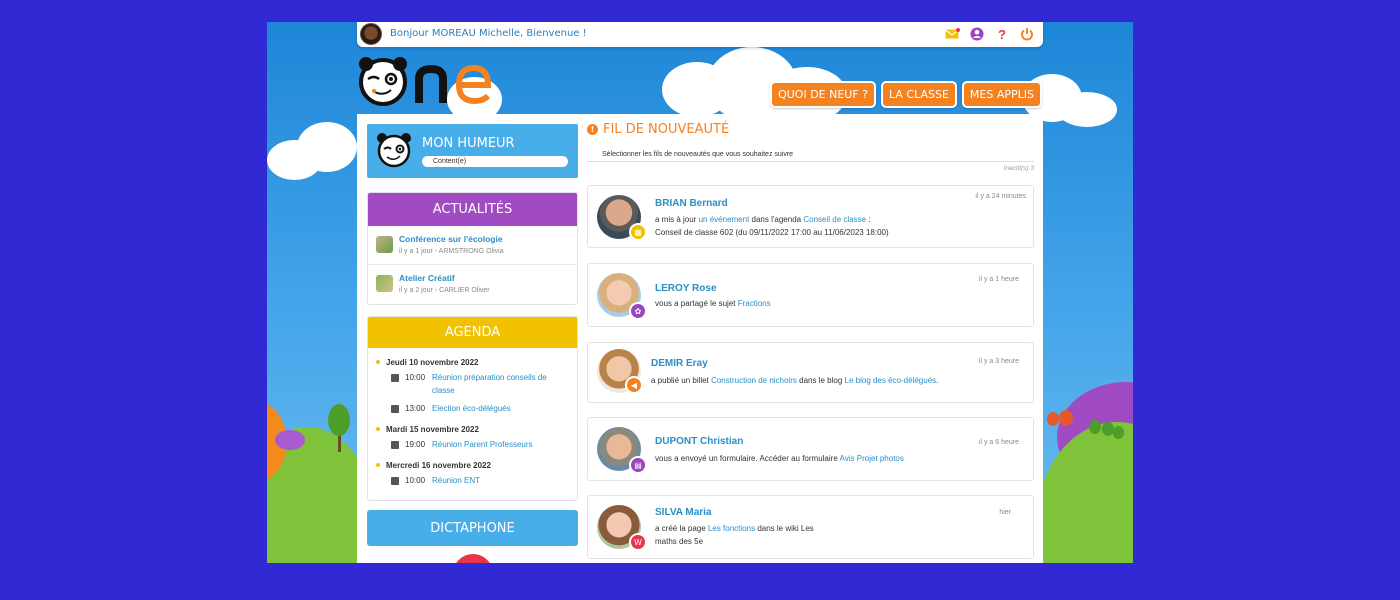 The height and width of the screenshot is (600, 1400). I want to click on post-link: Avis Projet photos, so click(872, 458).